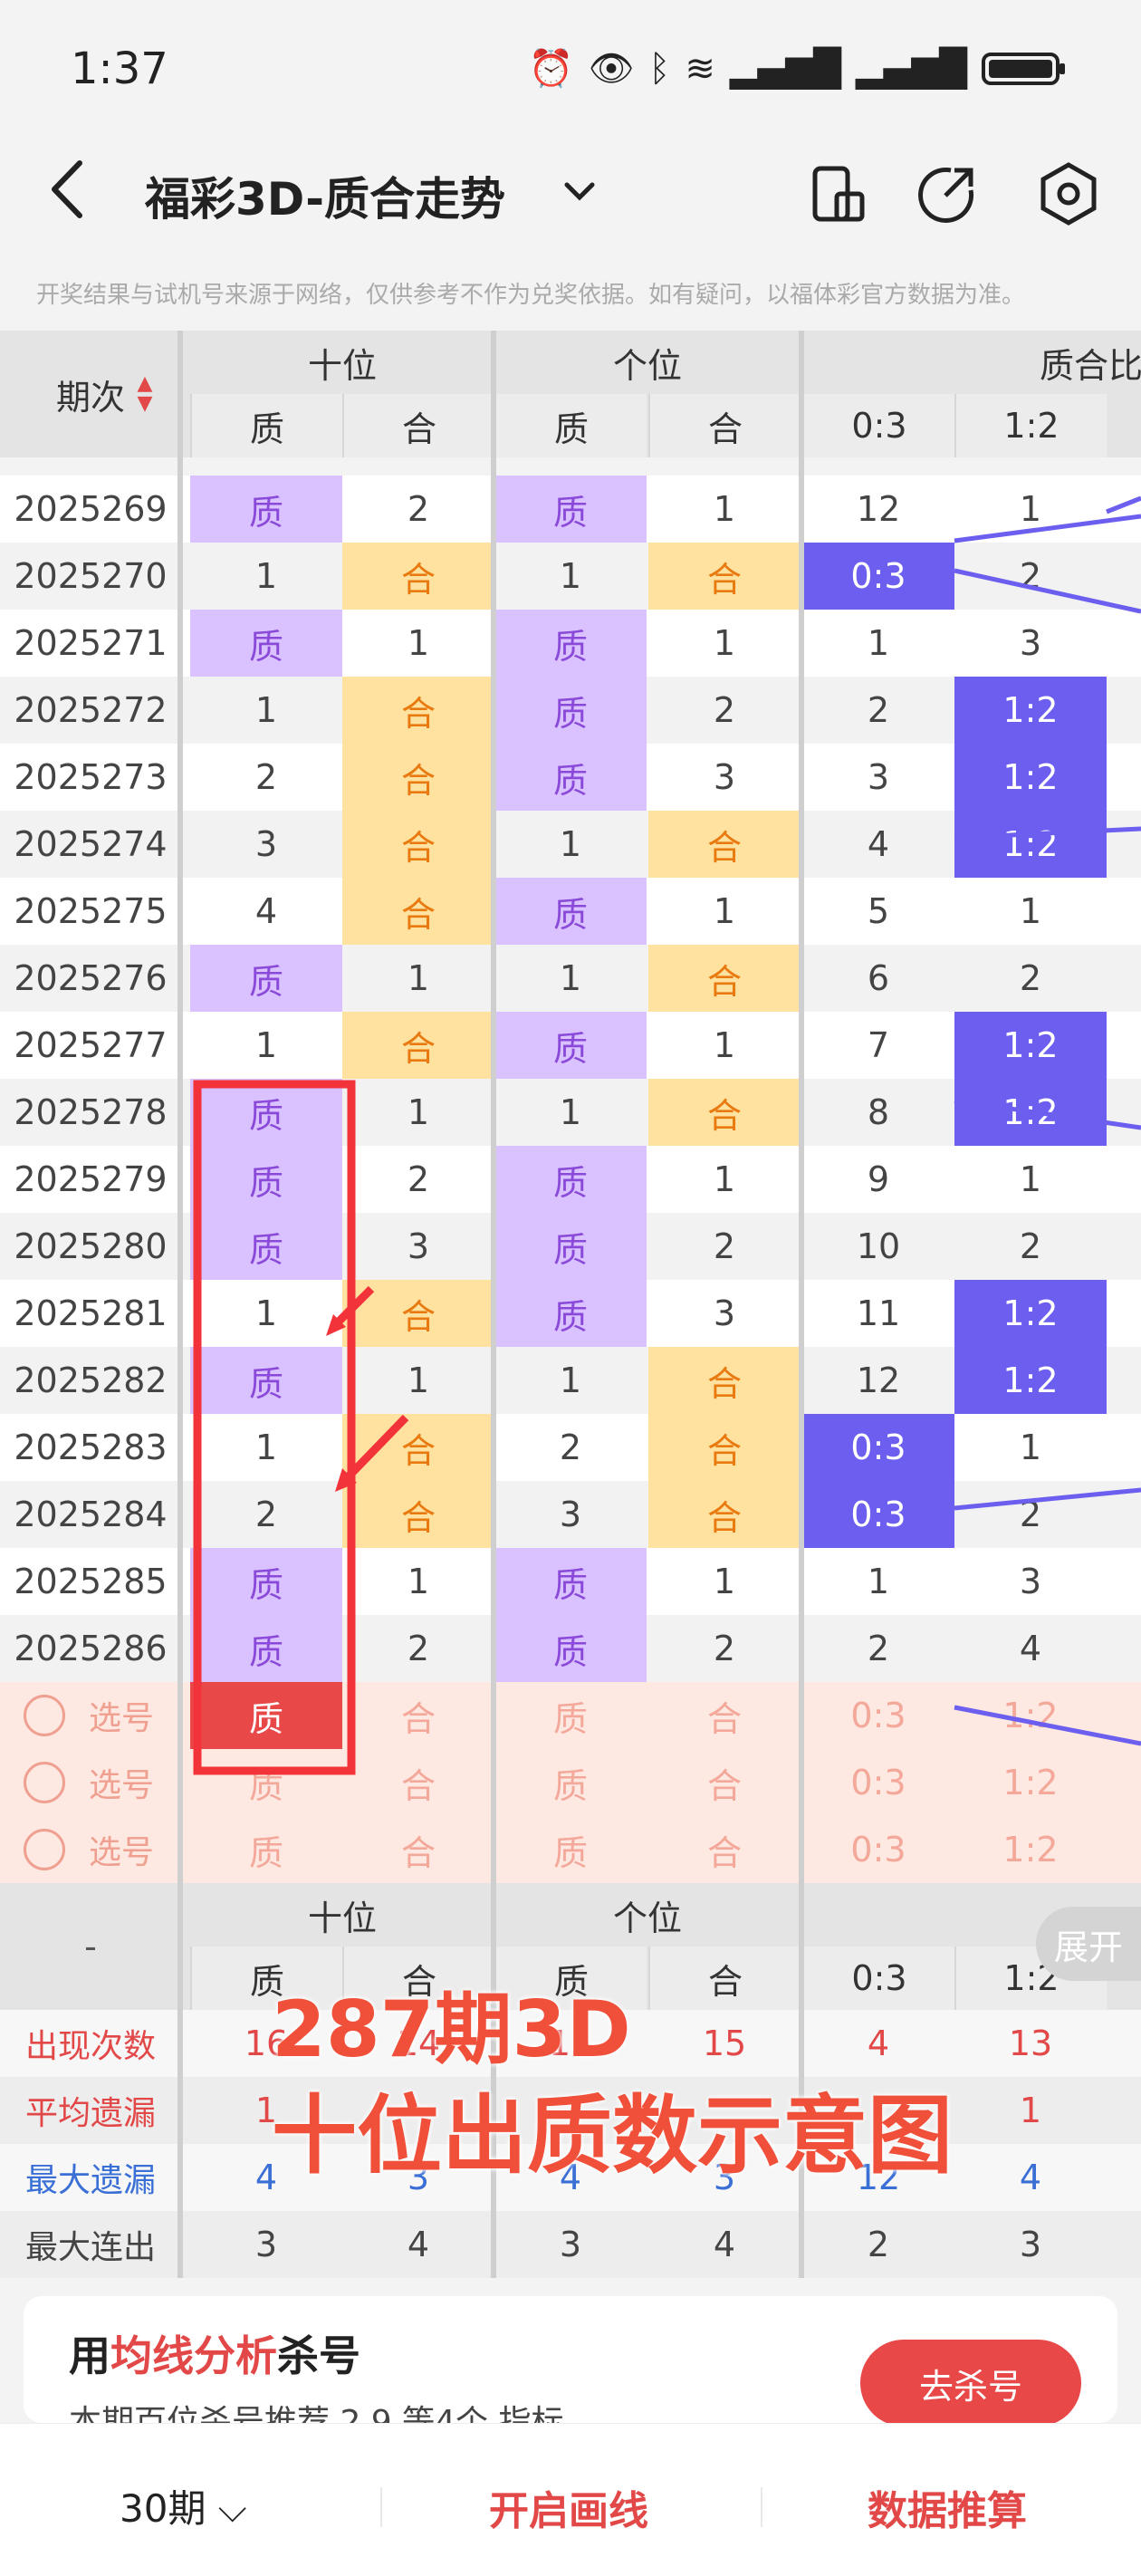  Describe the element at coordinates (947, 194) in the screenshot. I see `share-icon` at that location.